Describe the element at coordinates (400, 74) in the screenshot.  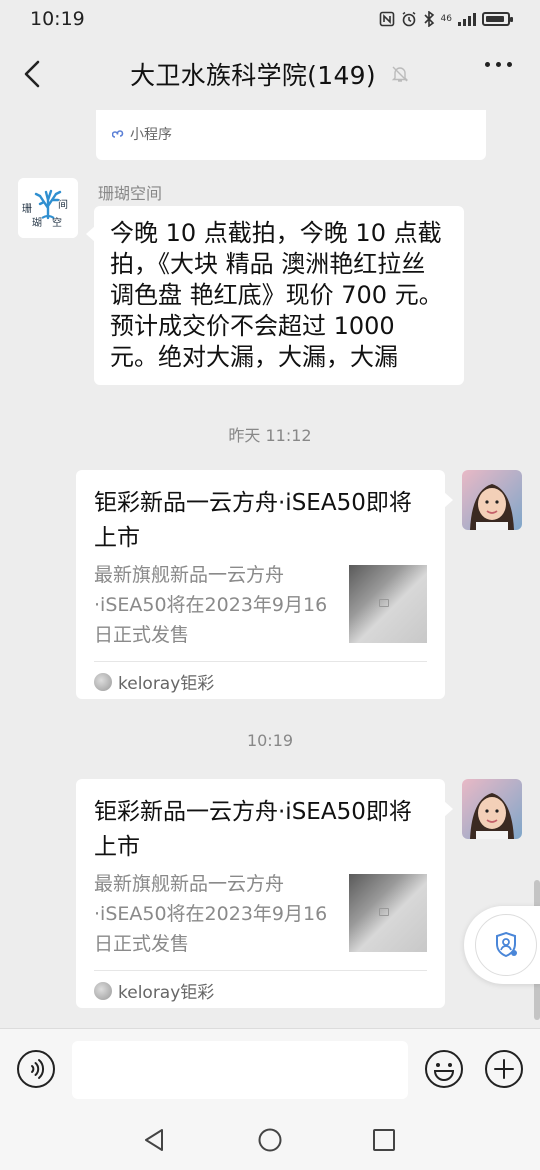
I see `mute-bell-icon` at that location.